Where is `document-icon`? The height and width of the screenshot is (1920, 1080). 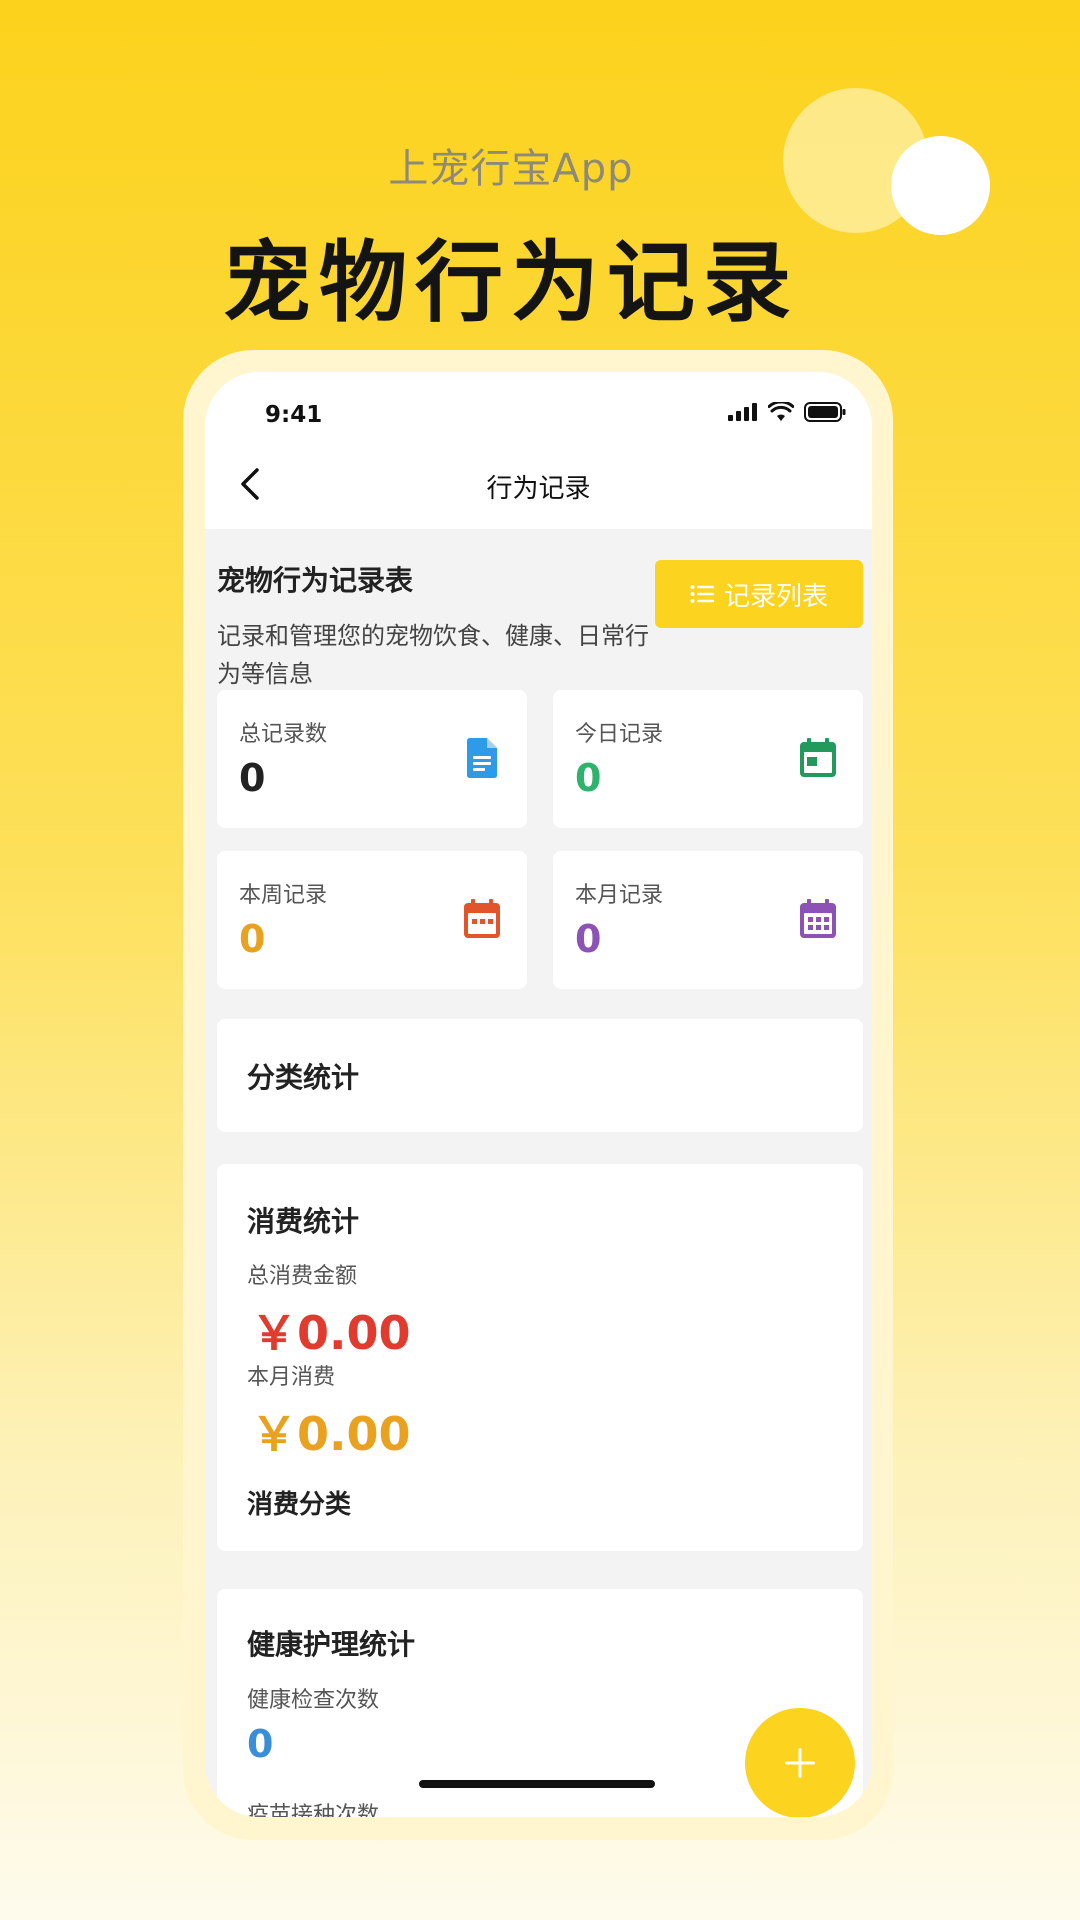
document-icon is located at coordinates (482, 758).